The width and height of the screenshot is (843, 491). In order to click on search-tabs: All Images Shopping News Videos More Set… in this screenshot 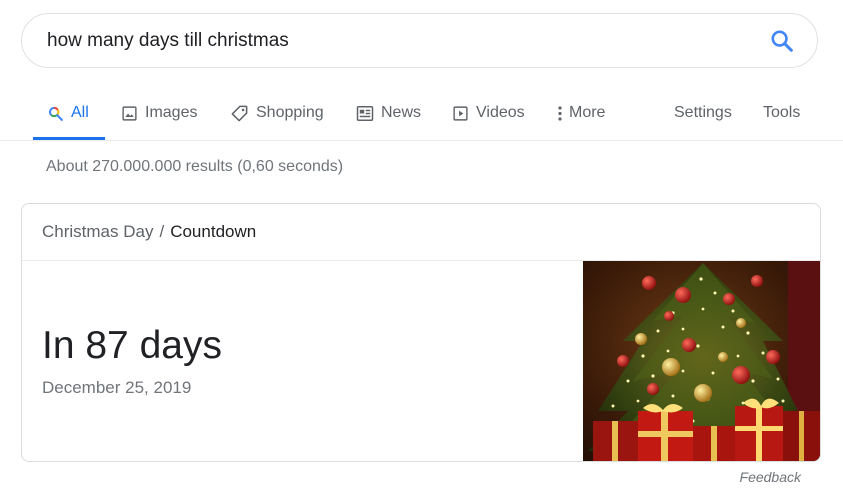, I will do `click(421, 114)`.